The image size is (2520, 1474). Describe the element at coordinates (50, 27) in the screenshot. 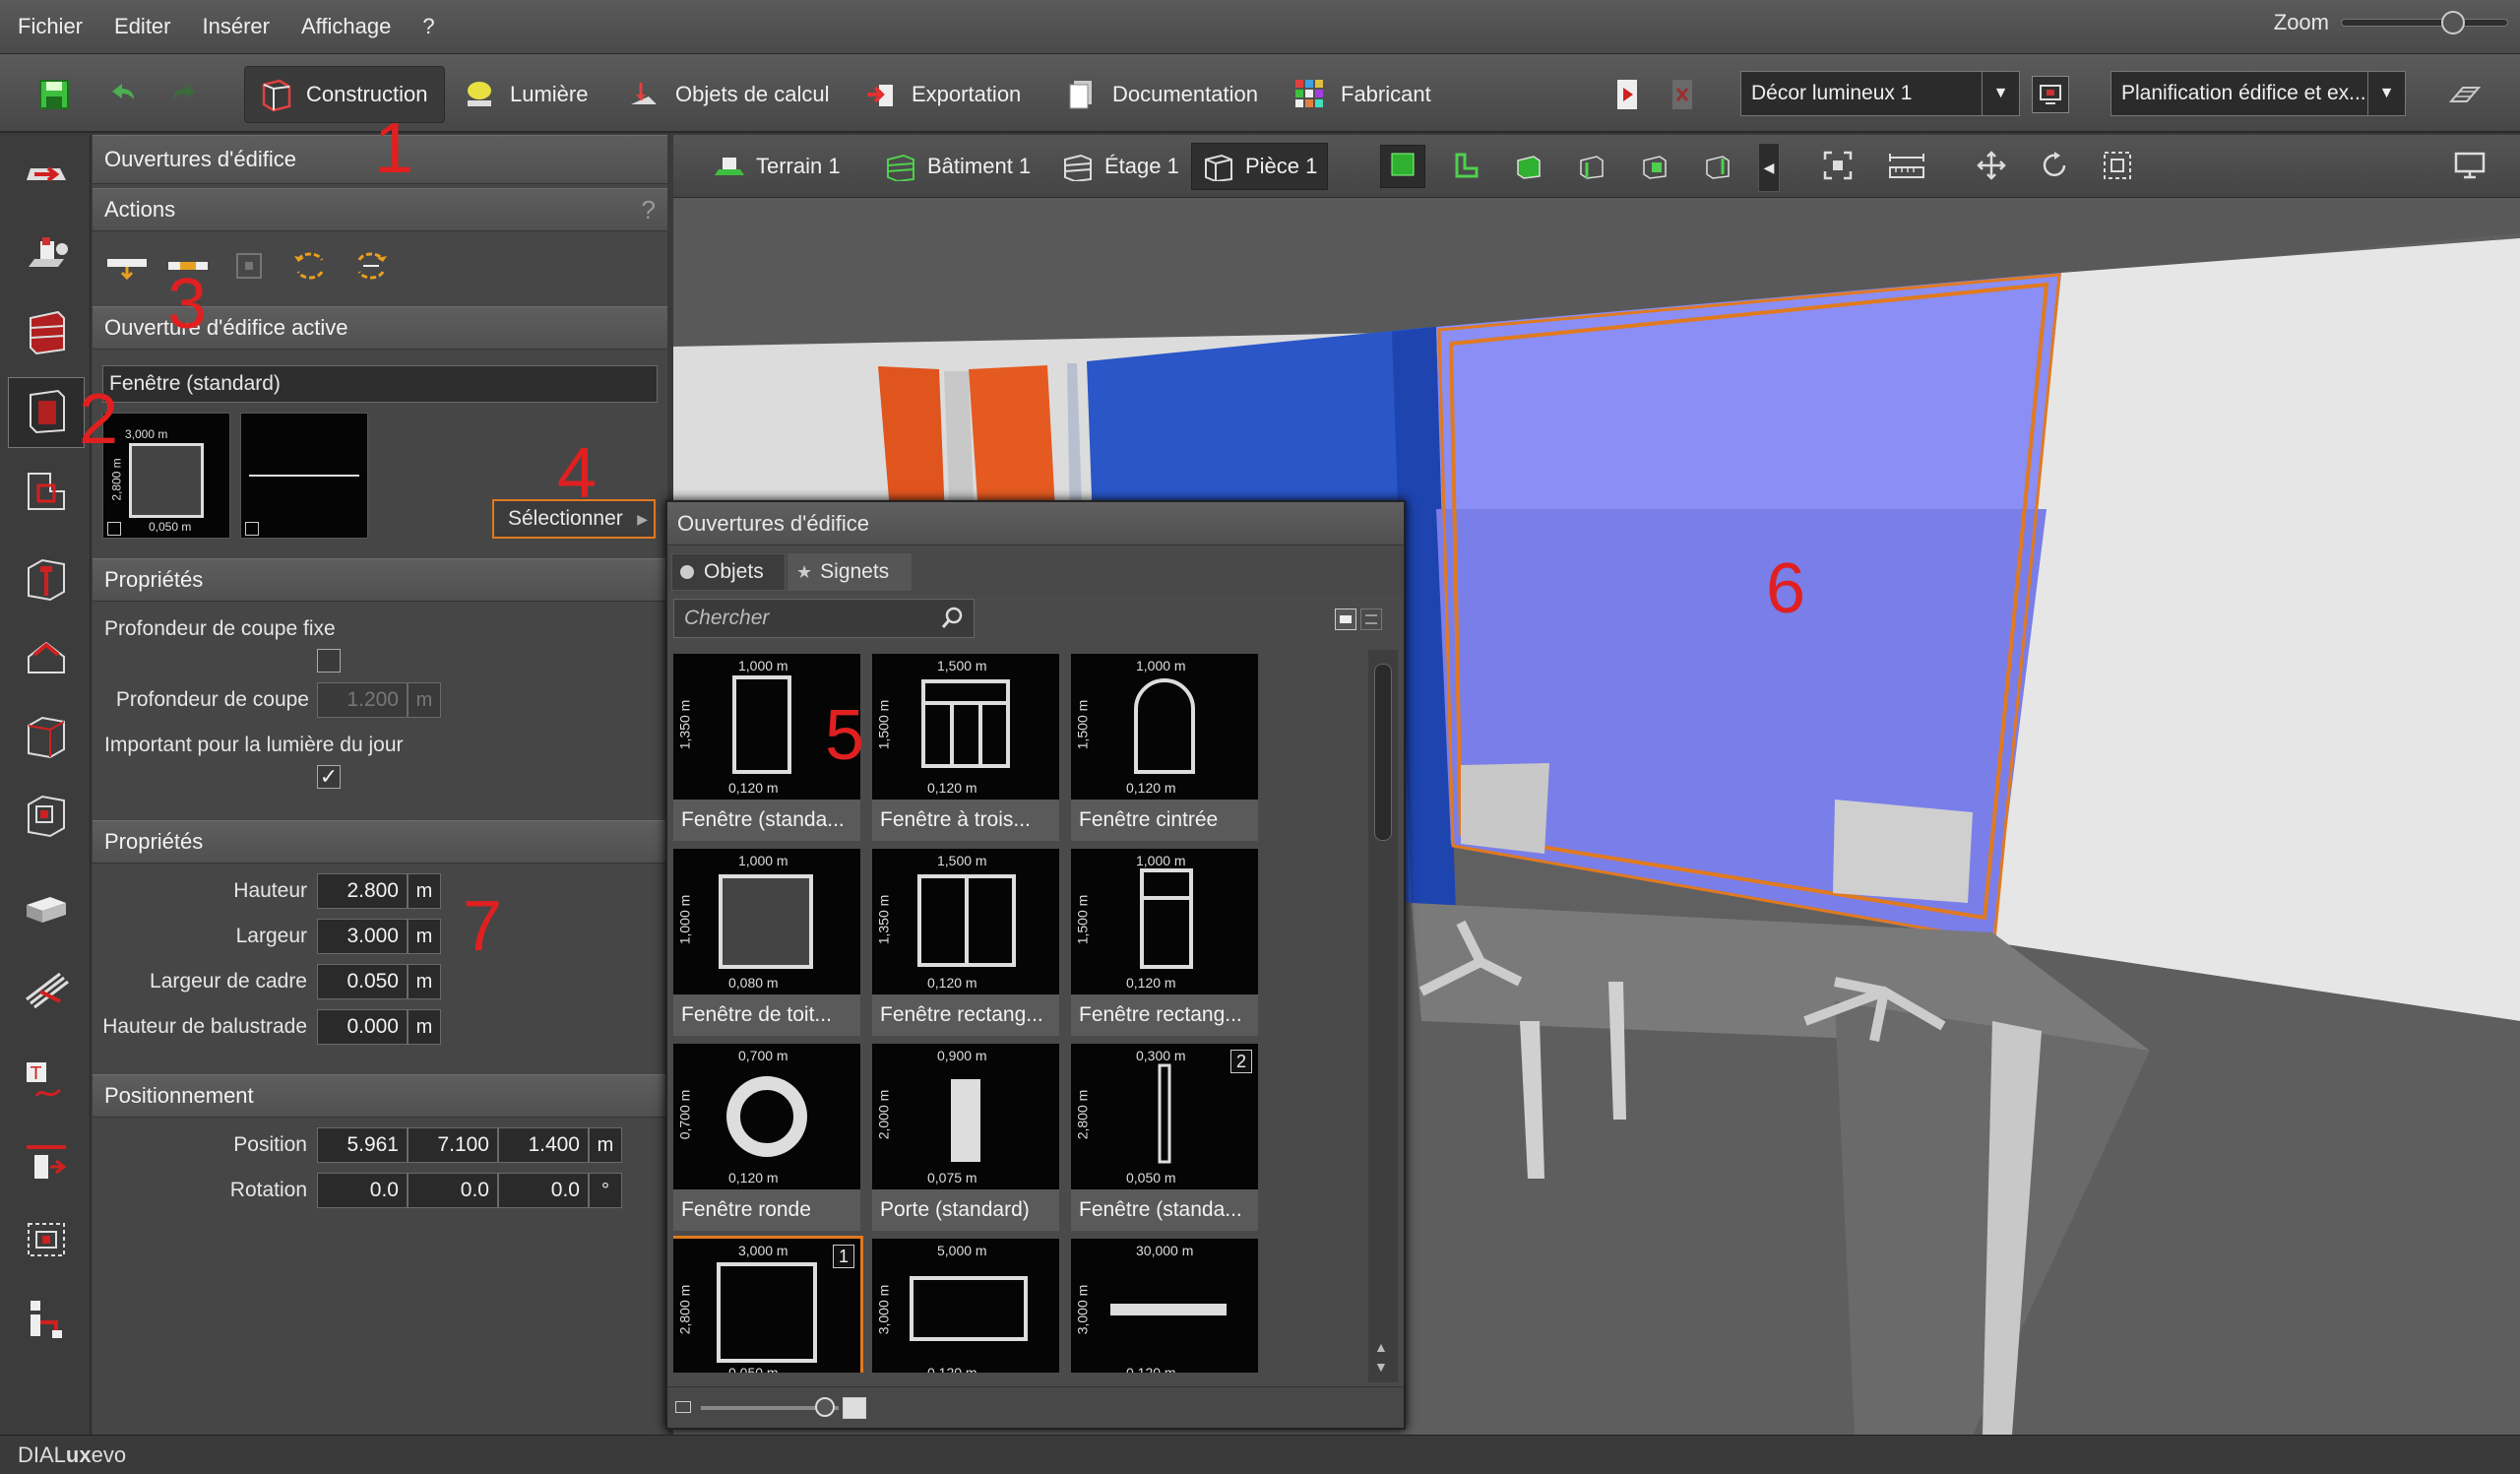

I see `menu-fichier: Fichier` at that location.